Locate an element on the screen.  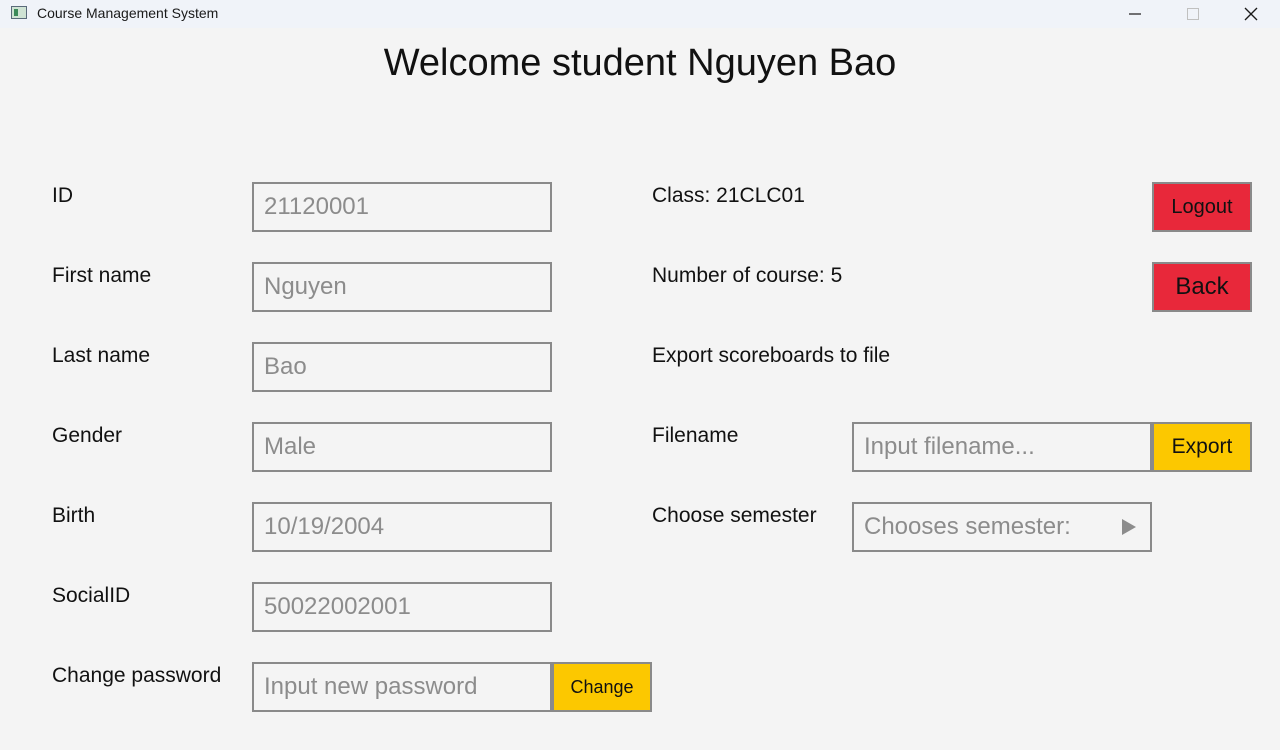
close-button is located at coordinates (1251, 14).